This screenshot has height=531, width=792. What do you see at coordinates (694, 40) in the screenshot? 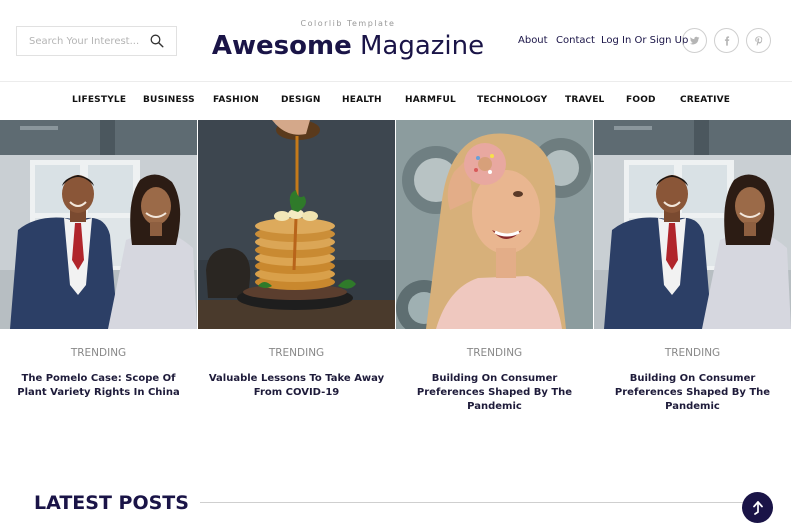
I see `twitter-icon` at bounding box center [694, 40].